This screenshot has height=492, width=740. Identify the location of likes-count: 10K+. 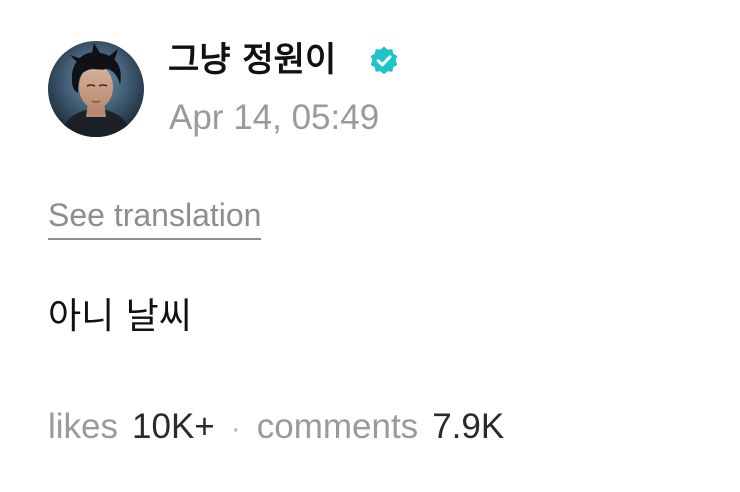
(173, 427).